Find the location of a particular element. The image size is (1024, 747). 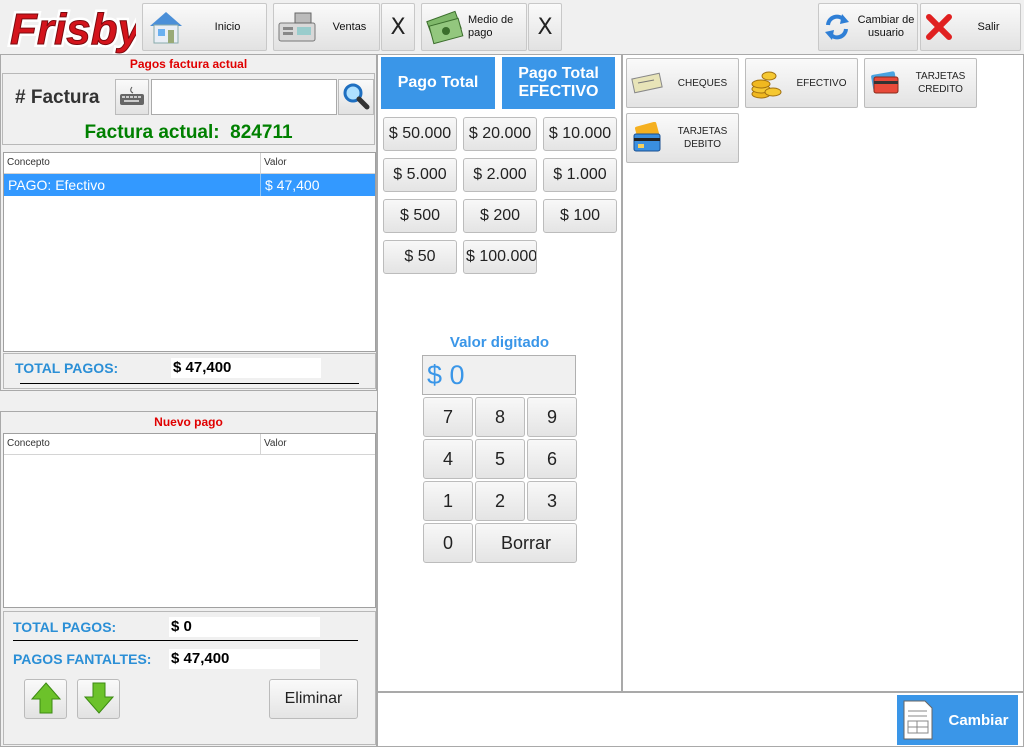

factura-box: # Factura Factura actual: 824711 is located at coordinates (188, 109).